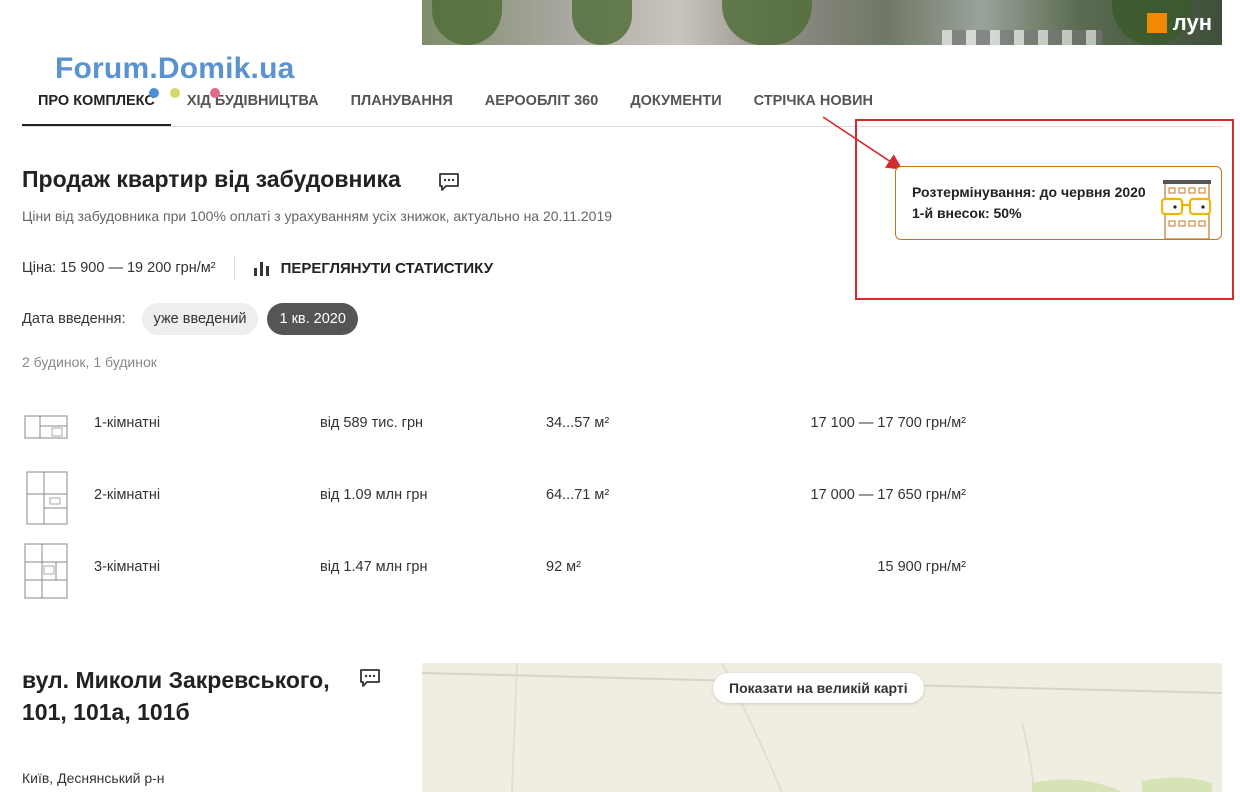 This screenshot has width=1240, height=792. I want to click on promo-first-payment-text: 1-й внесок: 50%, so click(967, 213).